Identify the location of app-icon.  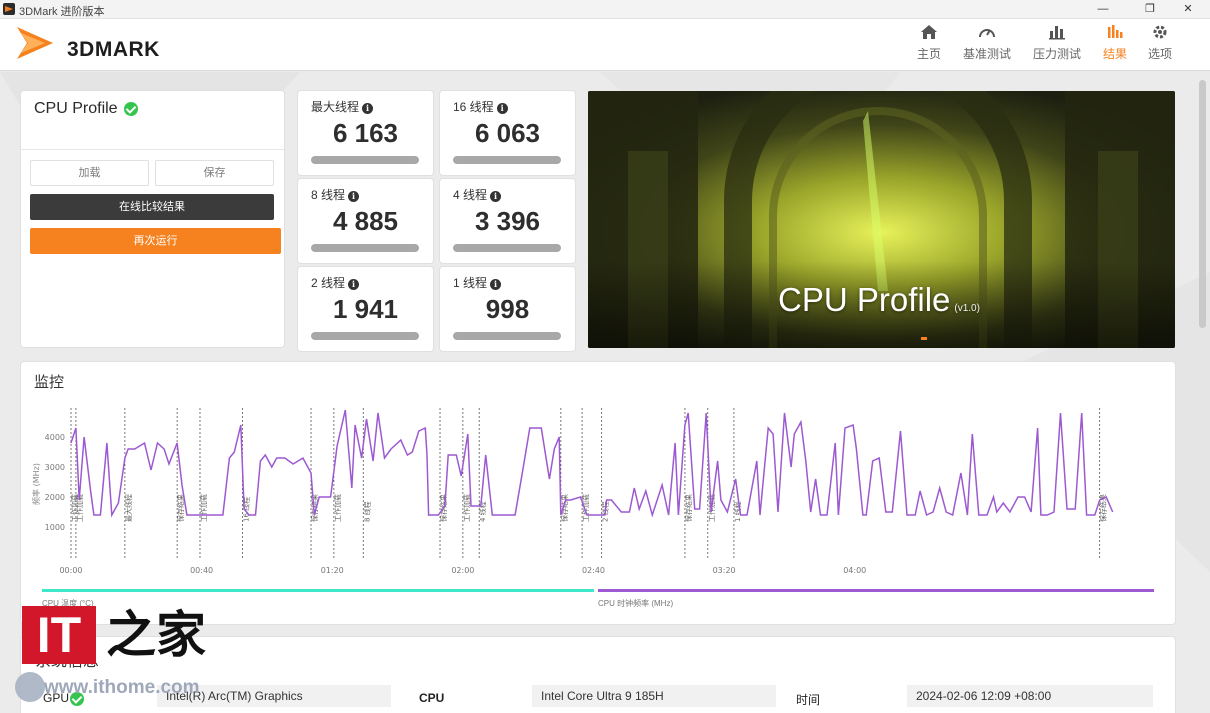
(9, 9).